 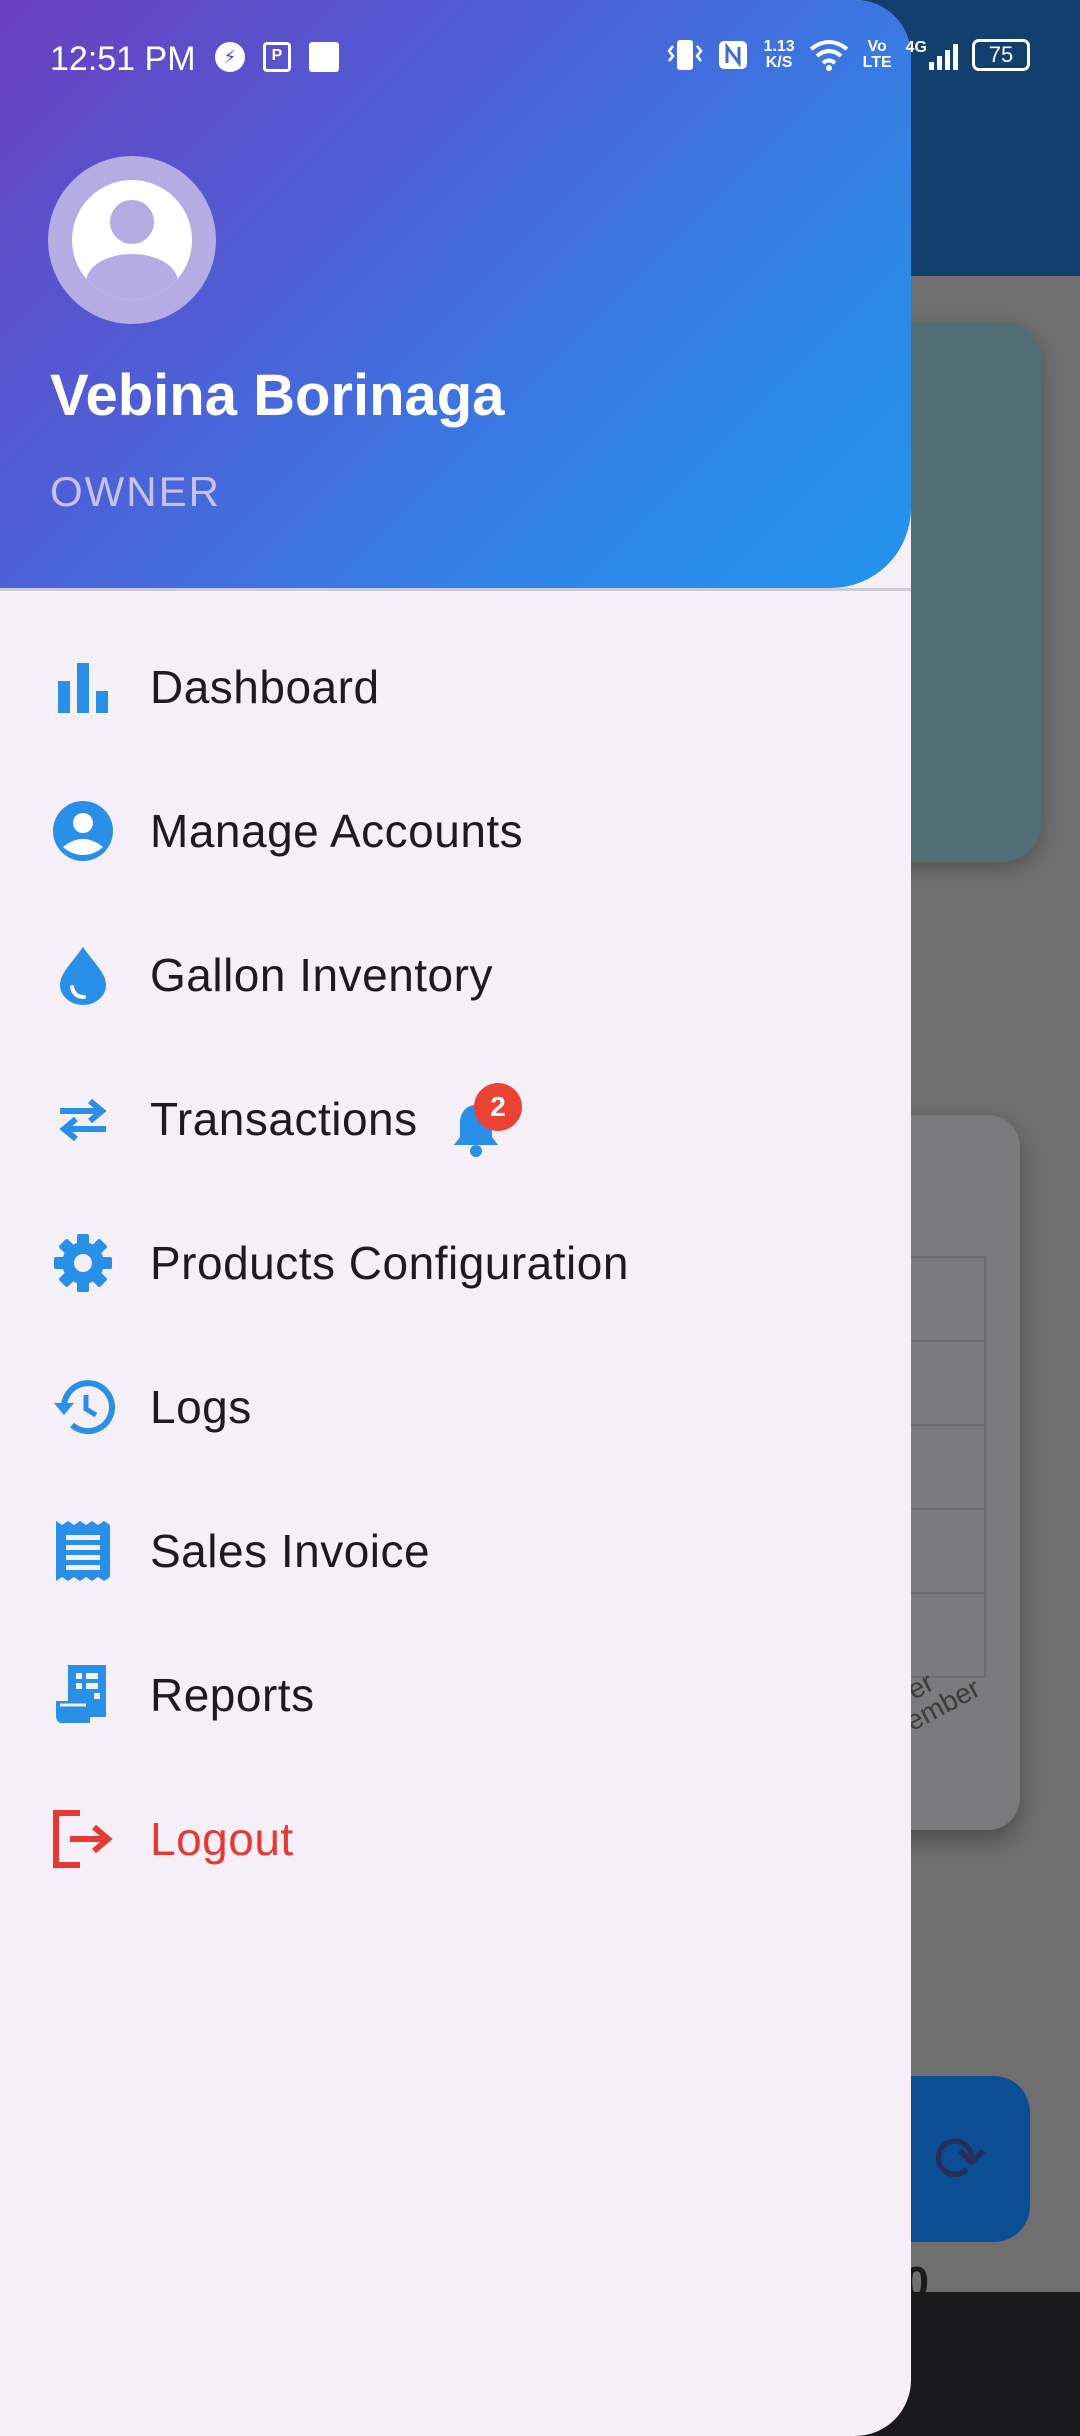 I want to click on menu-item-label: Dashboard, so click(x=265, y=687).